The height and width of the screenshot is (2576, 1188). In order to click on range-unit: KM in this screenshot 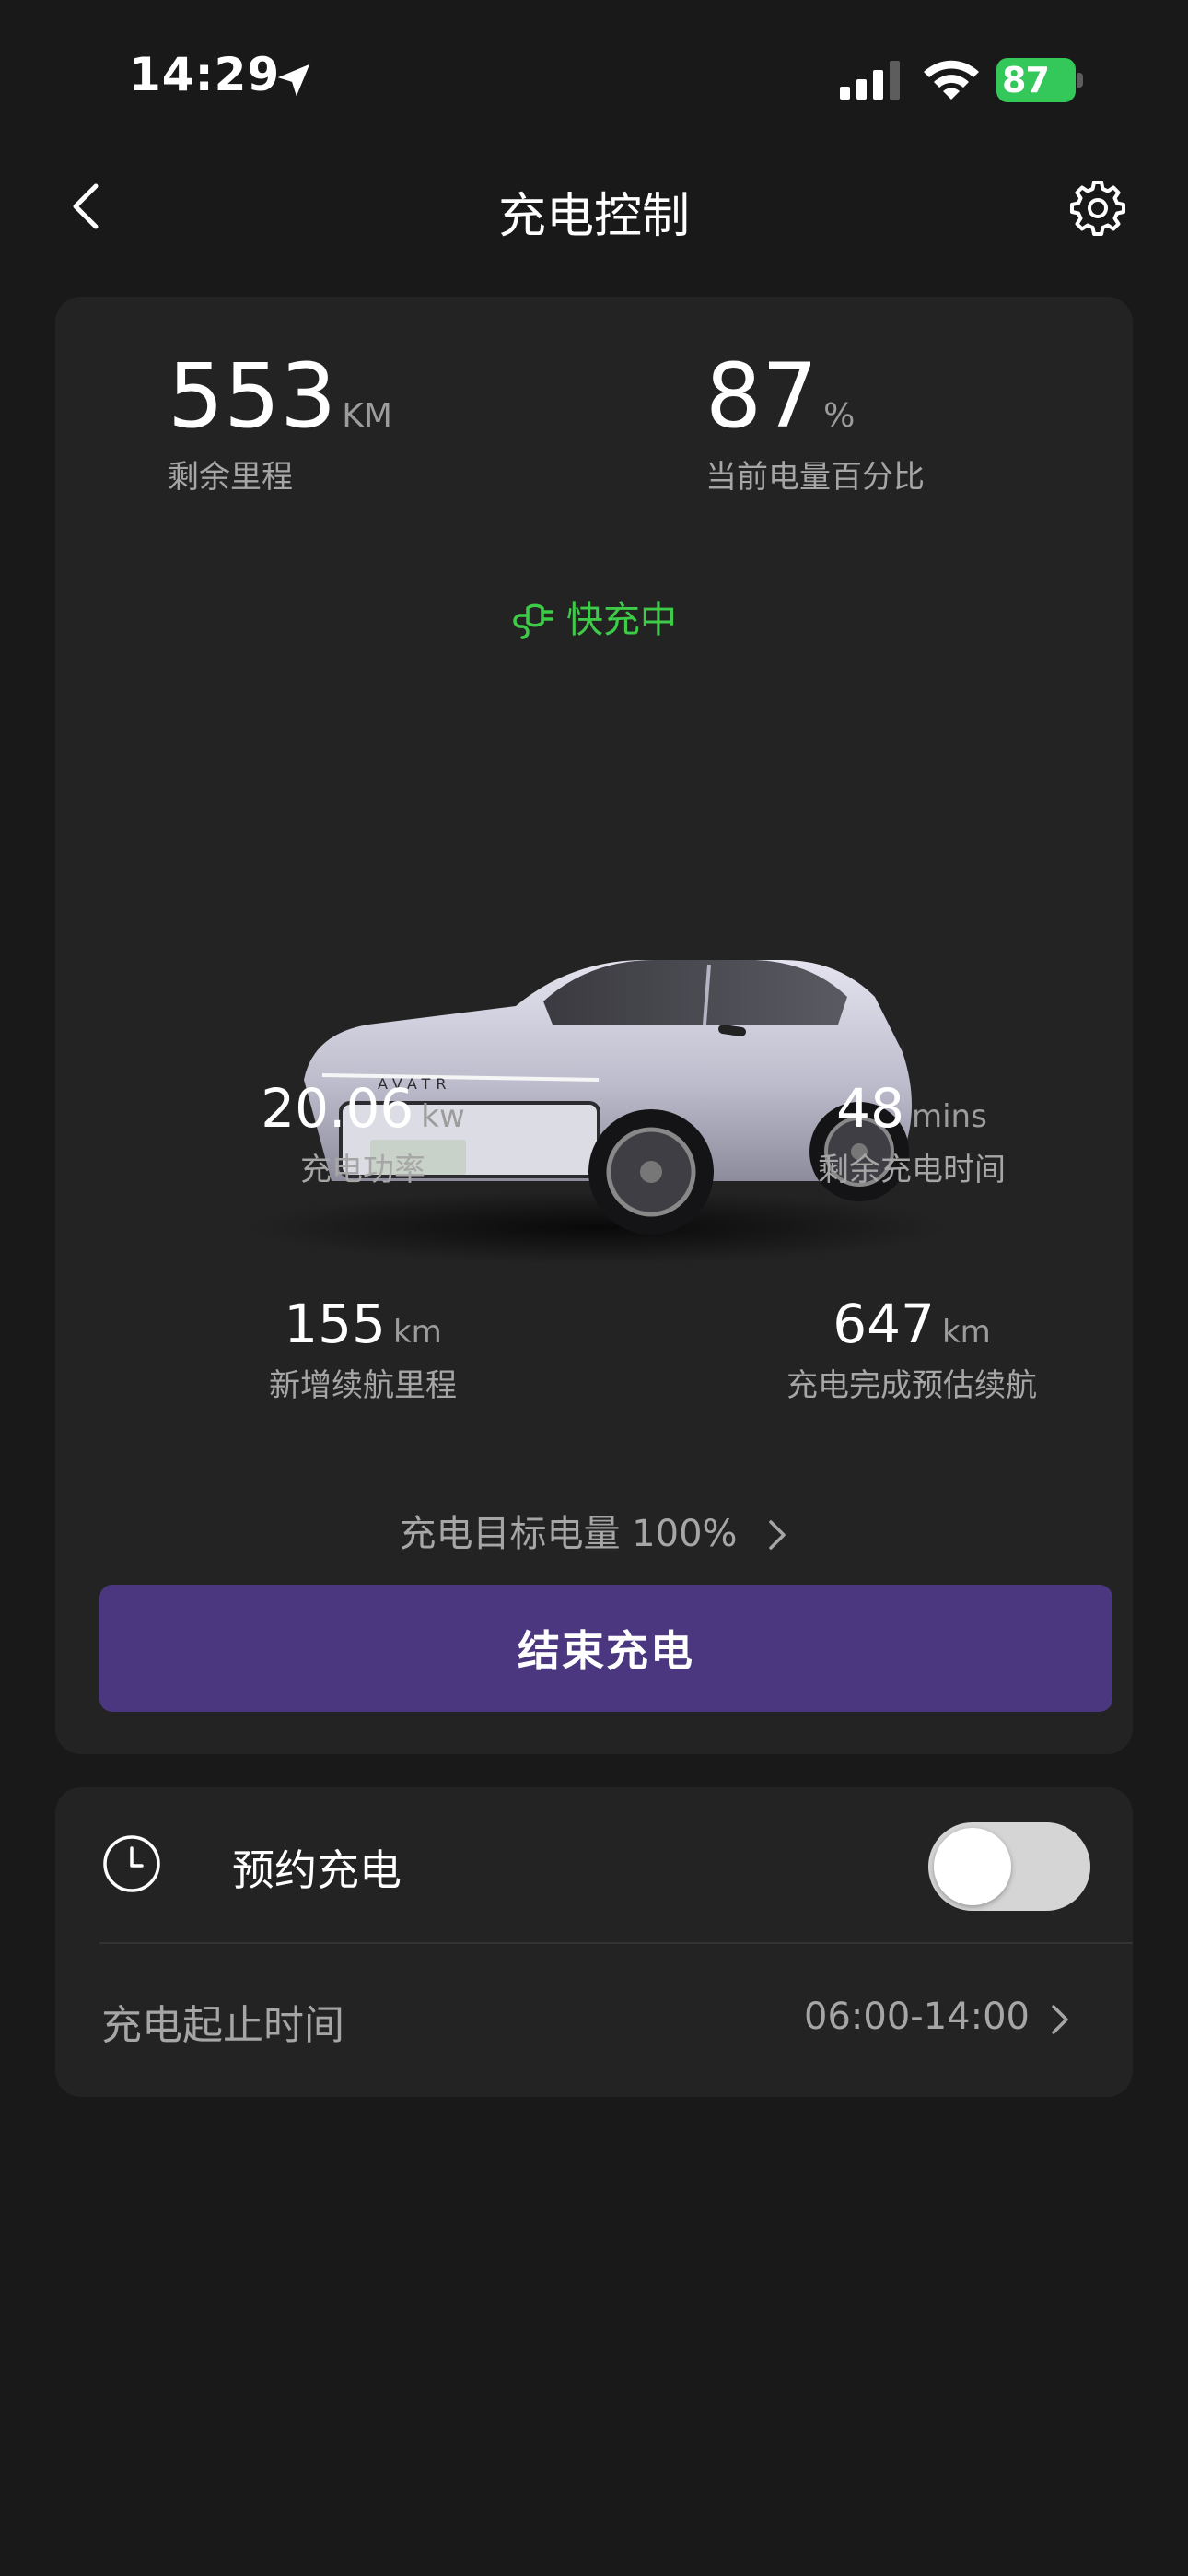, I will do `click(367, 416)`.